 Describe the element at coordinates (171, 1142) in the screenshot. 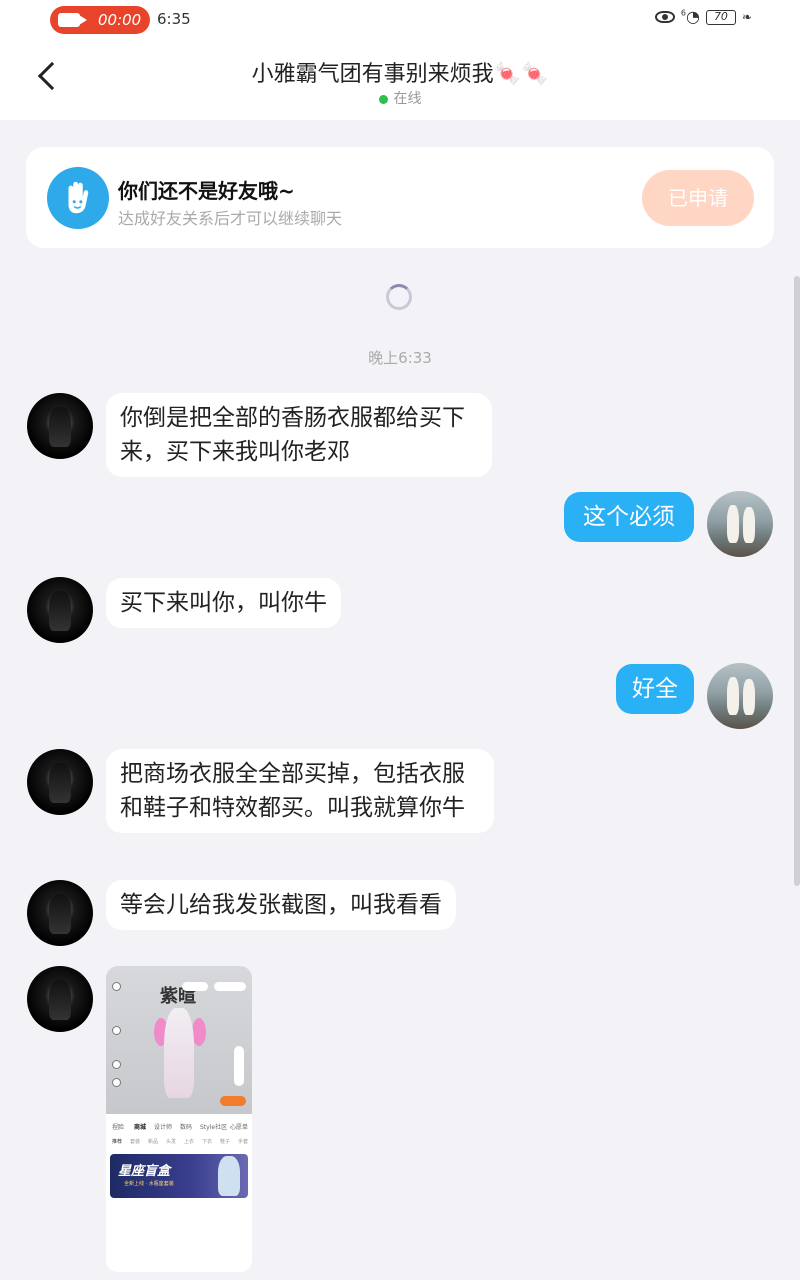

I see `screenshot-subtab: 头发` at that location.